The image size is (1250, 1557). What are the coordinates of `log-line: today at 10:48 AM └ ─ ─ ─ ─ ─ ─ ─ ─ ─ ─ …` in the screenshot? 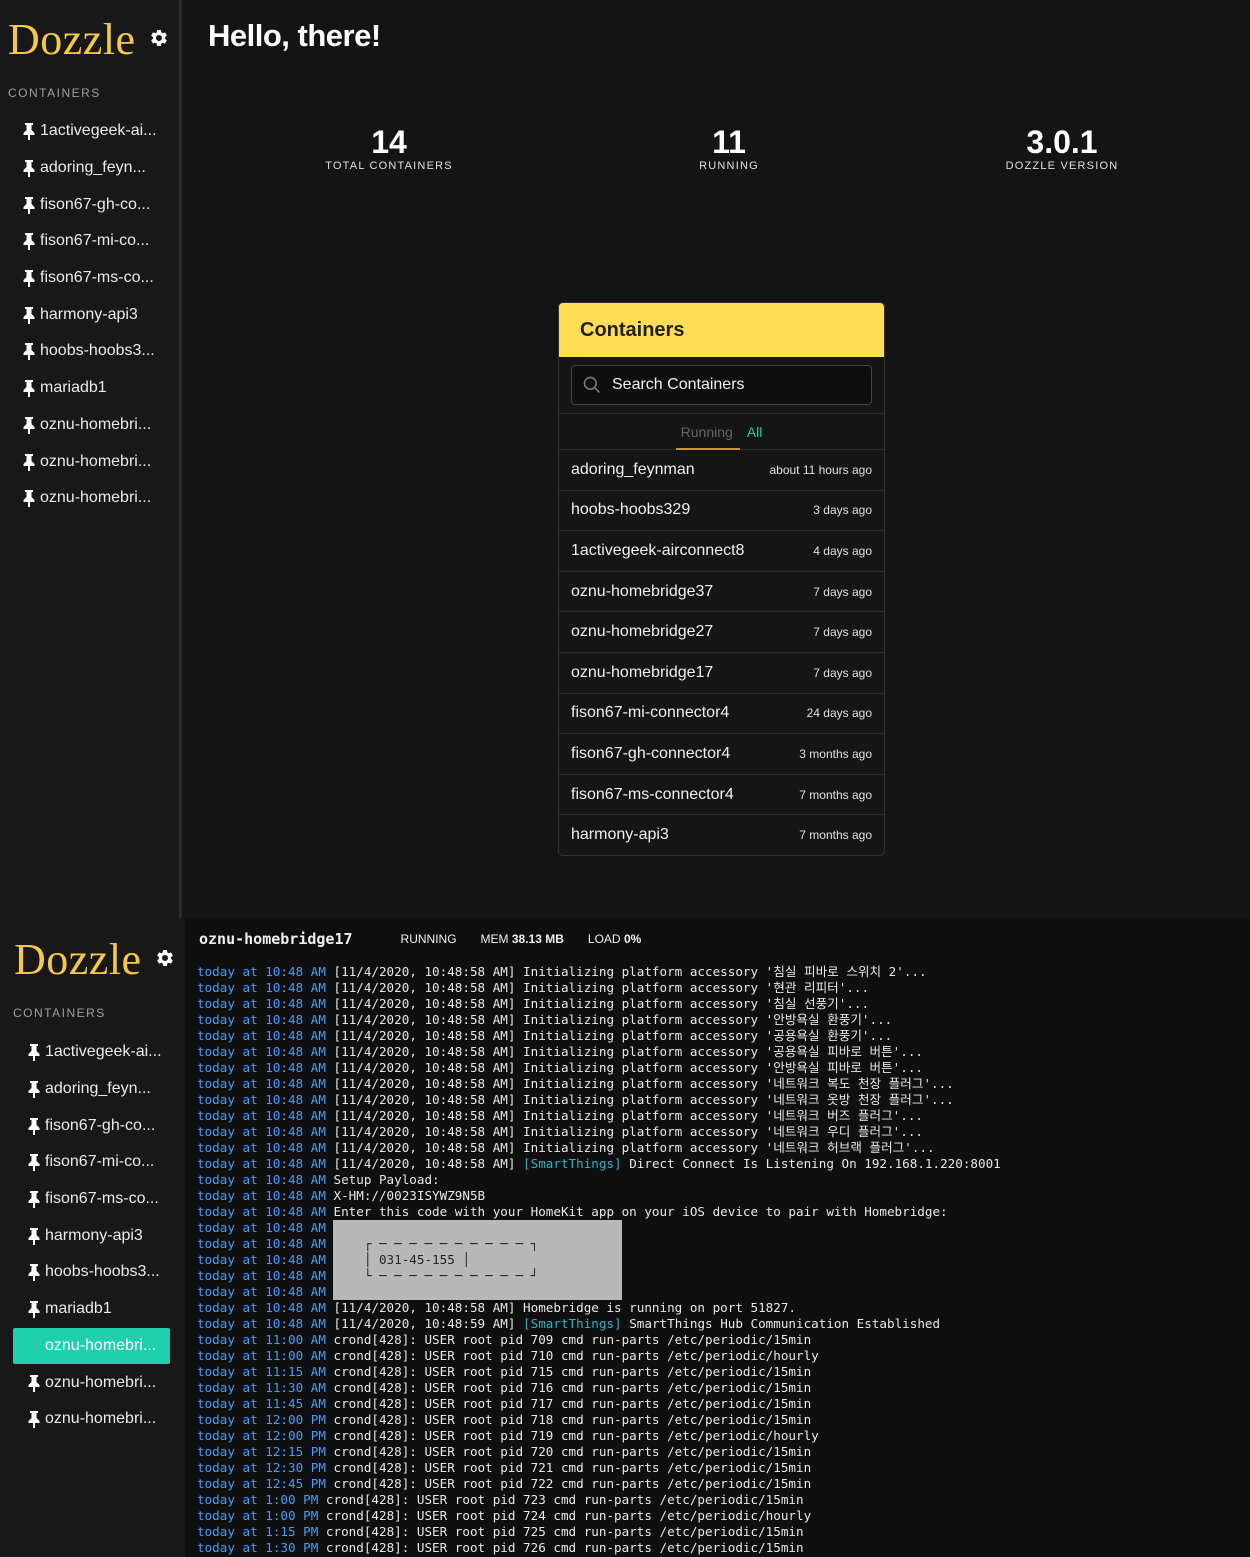 It's located at (723, 1276).